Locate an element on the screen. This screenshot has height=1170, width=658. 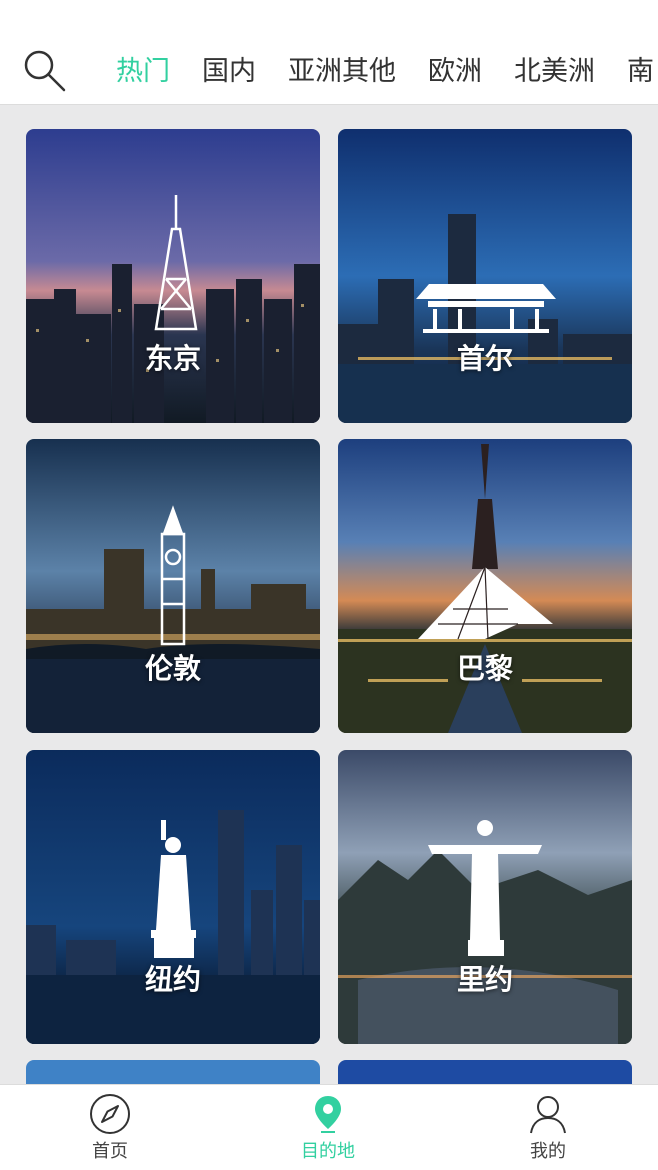
destination-label: 纽约 is located at coordinates (172, 979).